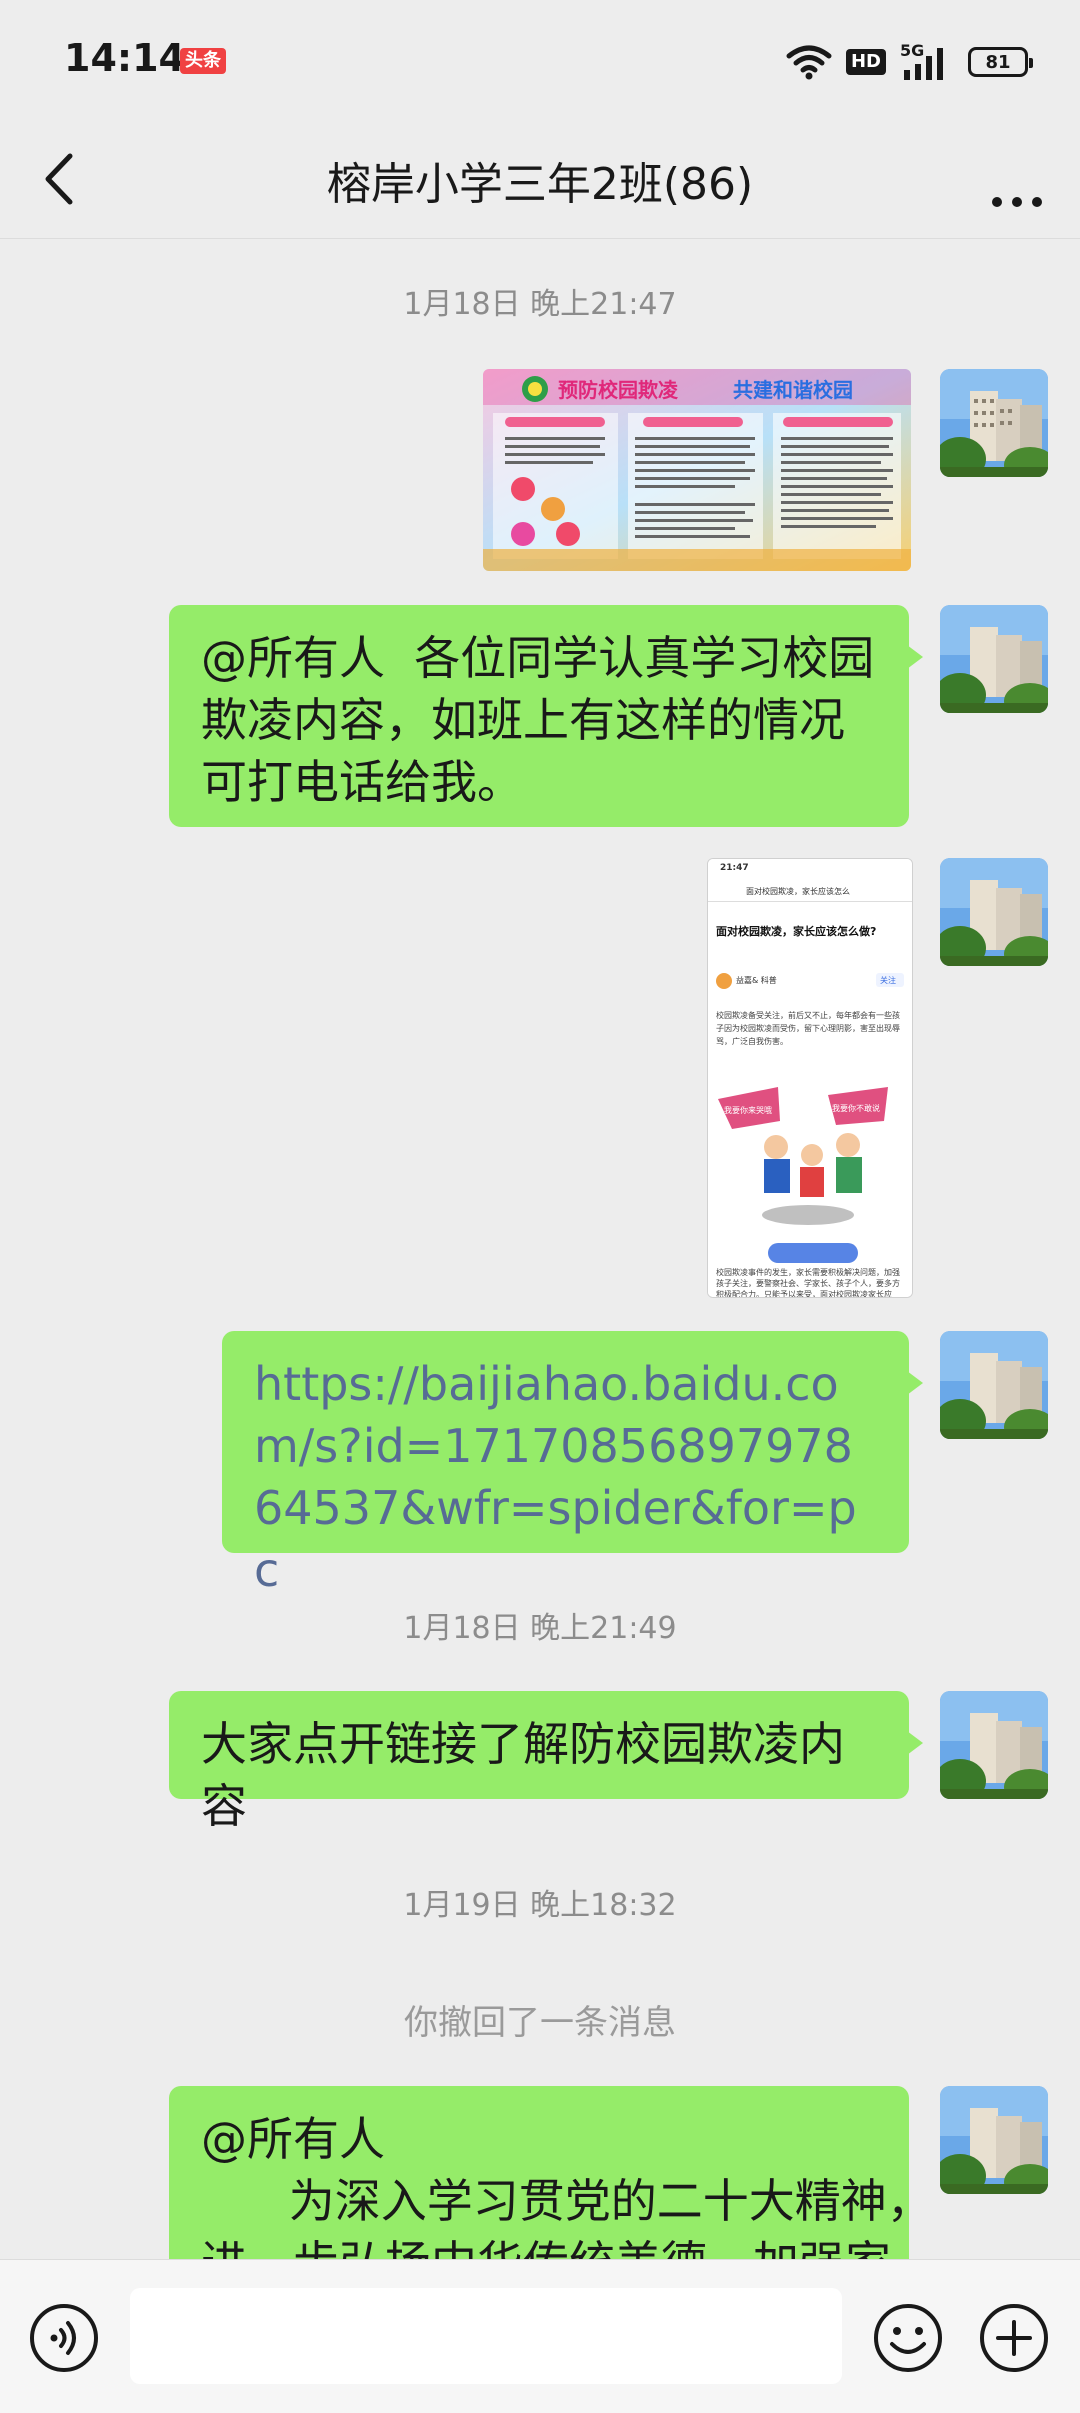 The image size is (1080, 2413). Describe the element at coordinates (546, 716) in the screenshot. I see `message-bubble: @所有人 各位同学认真学习校园欺凌内容，如班上有这样的情况可打电话给我。` at that location.